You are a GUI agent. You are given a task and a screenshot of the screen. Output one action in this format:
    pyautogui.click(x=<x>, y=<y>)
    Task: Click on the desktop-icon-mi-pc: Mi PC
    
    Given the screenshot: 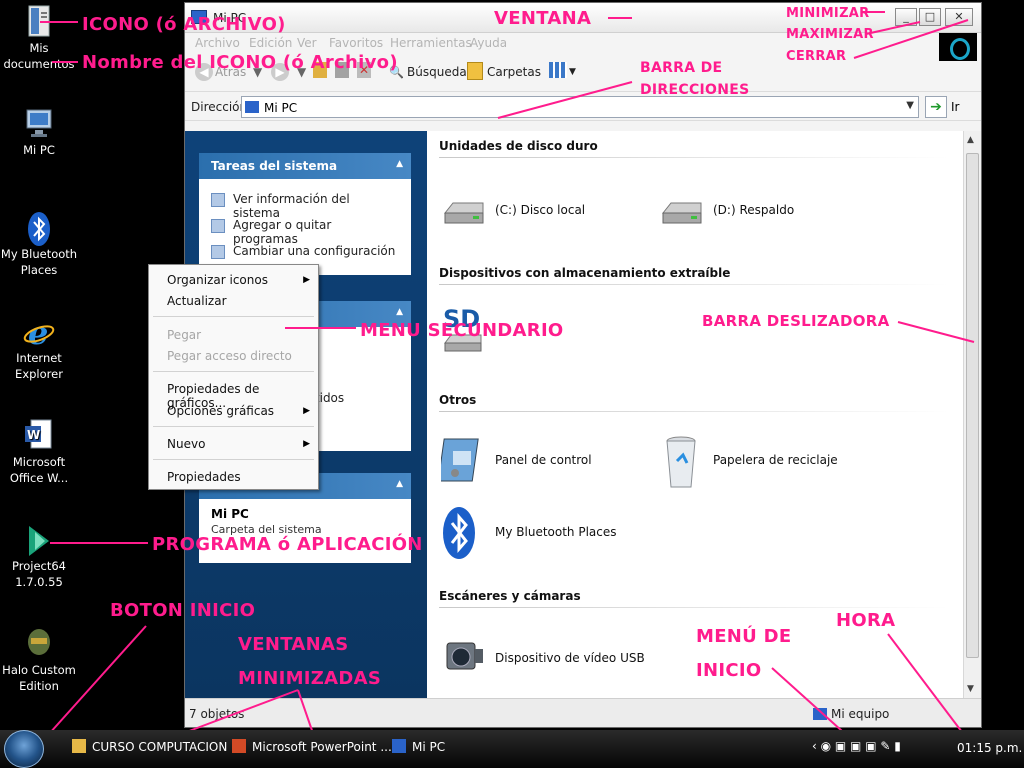 What is the action you would take?
    pyautogui.click(x=39, y=132)
    